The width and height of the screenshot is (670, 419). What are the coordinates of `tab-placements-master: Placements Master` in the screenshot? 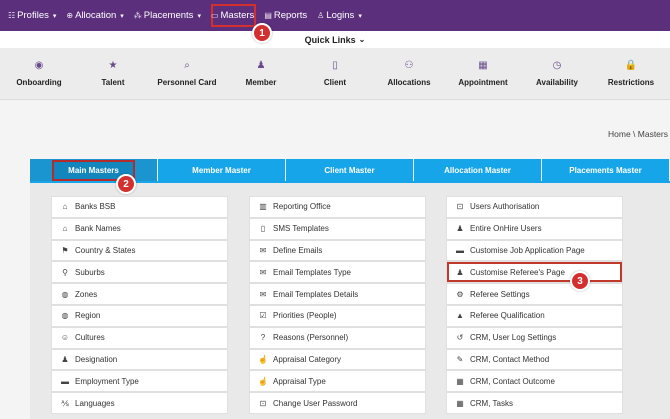 It's located at (606, 170).